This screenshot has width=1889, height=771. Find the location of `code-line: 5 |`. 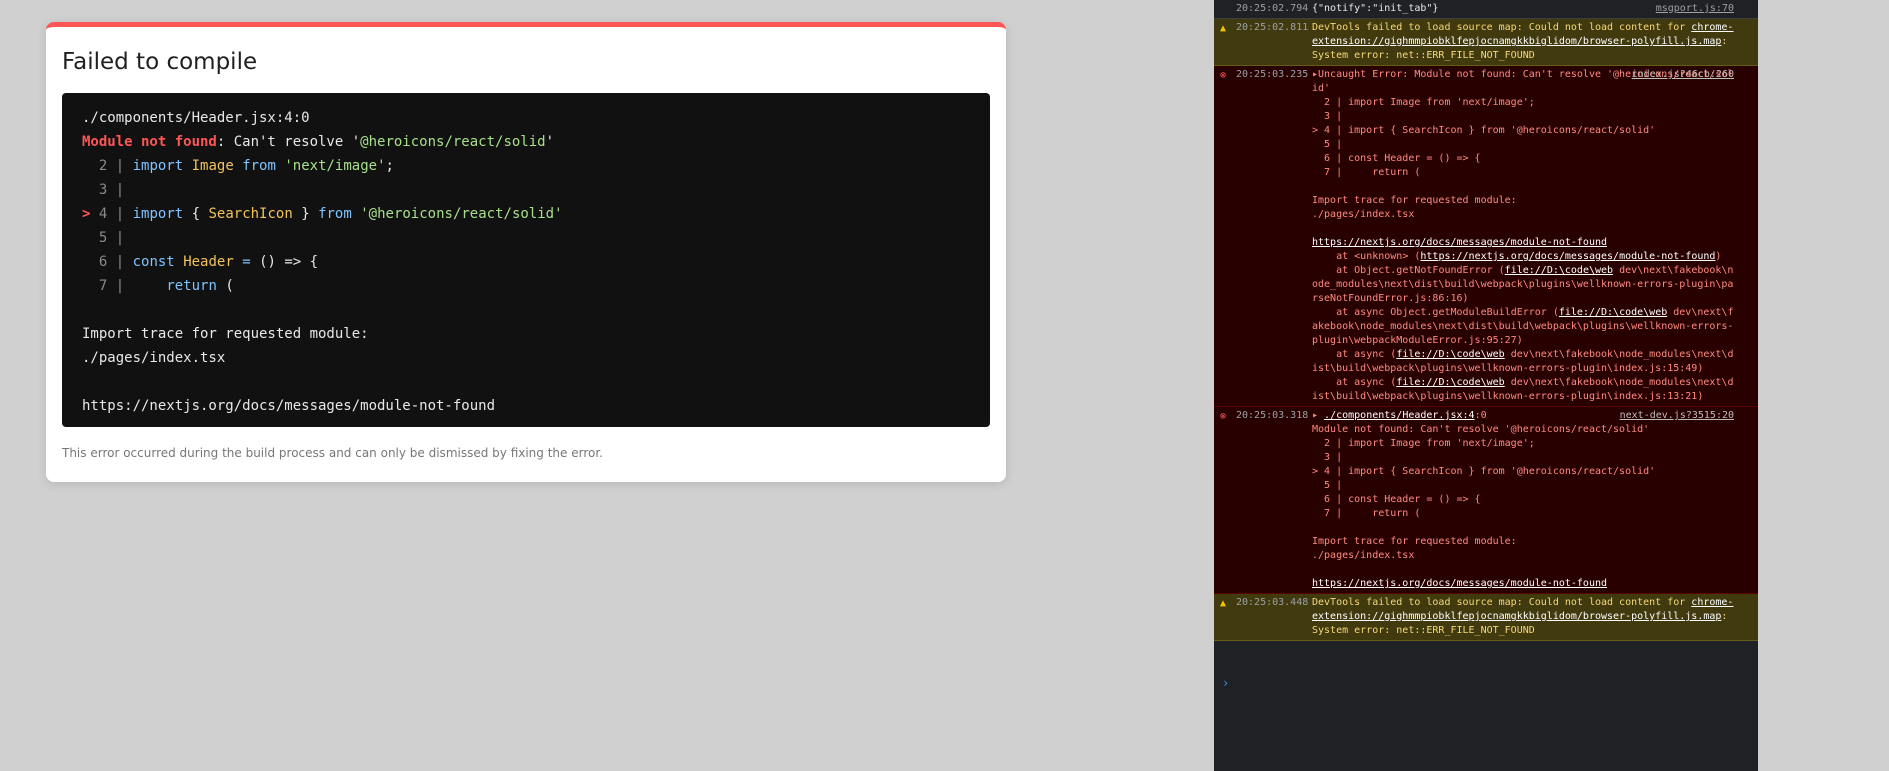

code-line: 5 | is located at coordinates (111, 238).